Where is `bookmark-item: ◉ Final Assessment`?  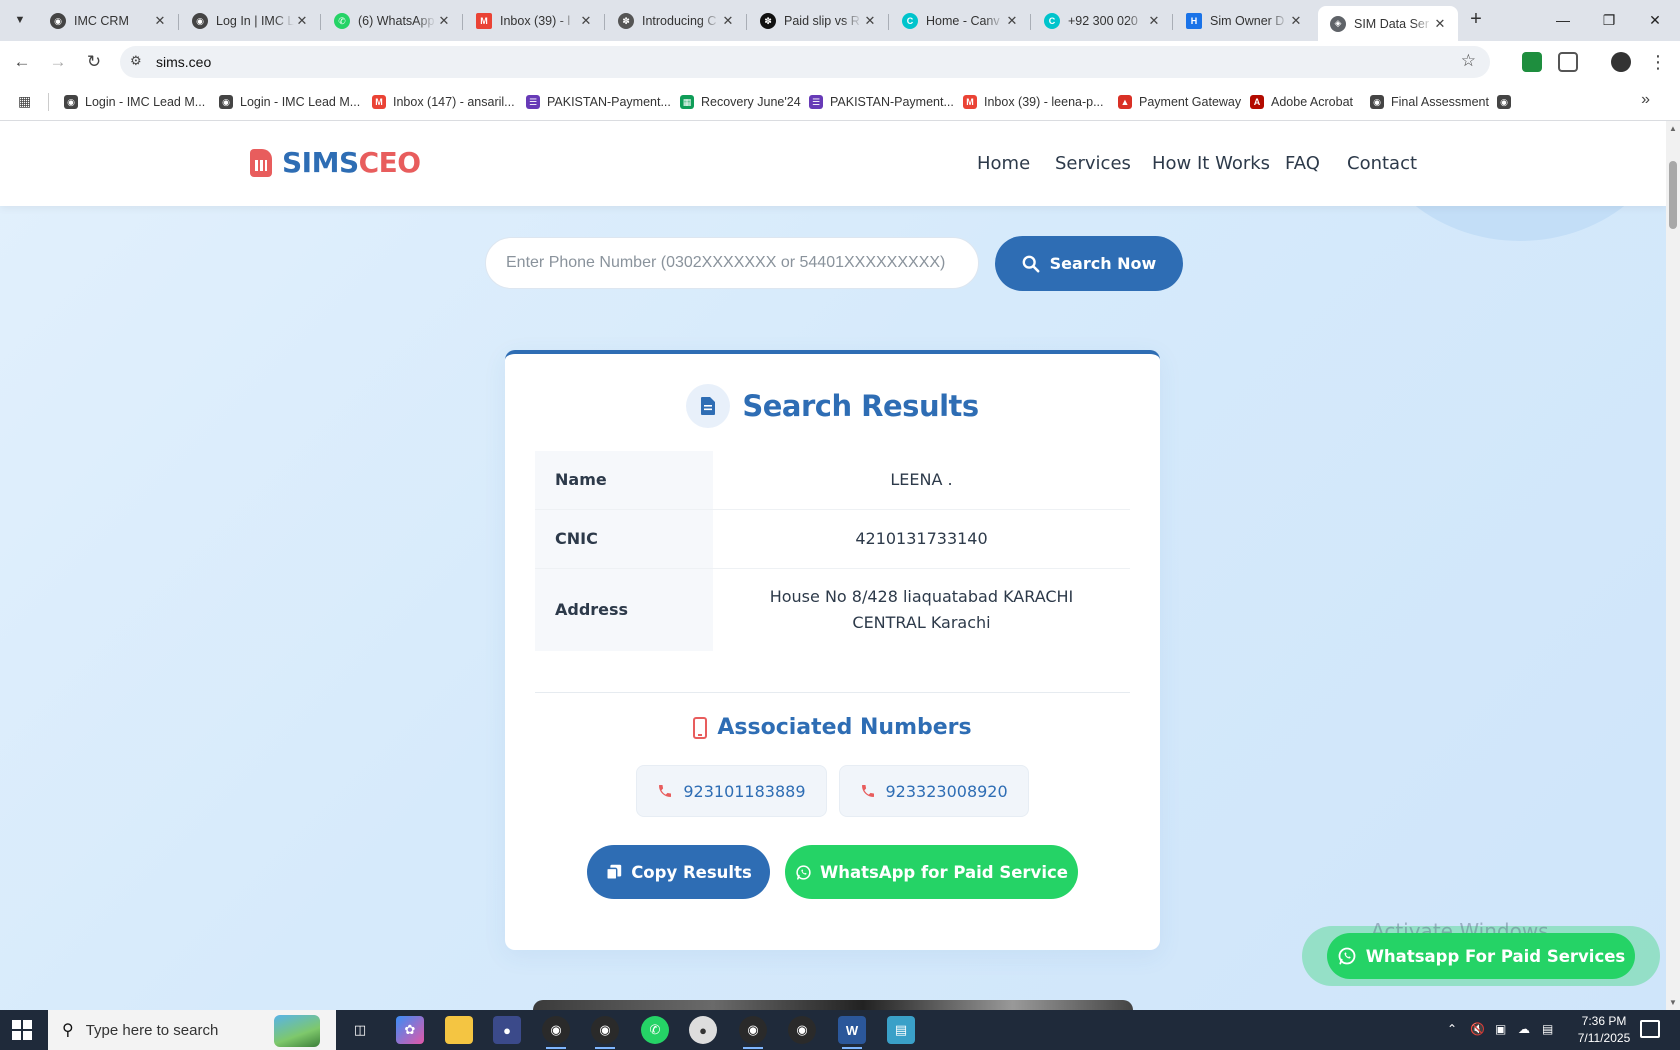
bookmark-item: ◉ Final Assessment is located at coordinates (1429, 102).